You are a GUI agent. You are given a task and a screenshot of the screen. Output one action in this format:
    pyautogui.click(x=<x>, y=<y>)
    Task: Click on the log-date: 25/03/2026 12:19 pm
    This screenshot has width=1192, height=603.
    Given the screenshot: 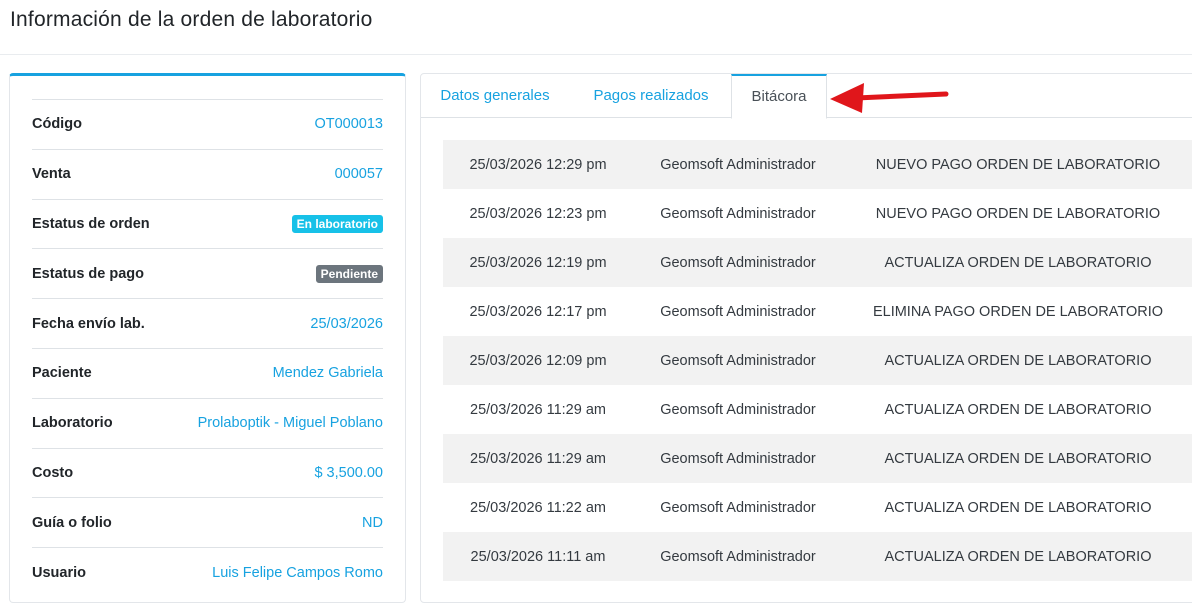 What is the action you would take?
    pyautogui.click(x=538, y=262)
    